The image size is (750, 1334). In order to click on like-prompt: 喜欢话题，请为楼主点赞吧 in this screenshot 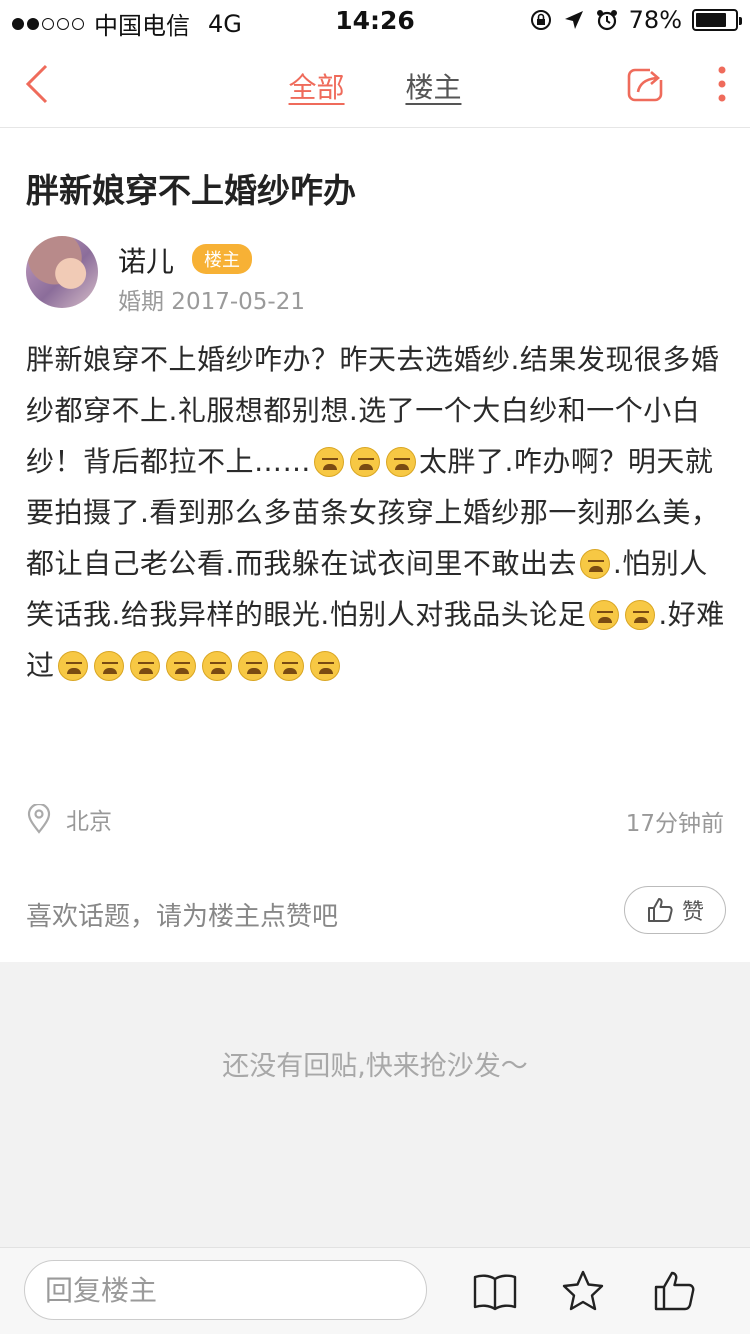, I will do `click(182, 917)`.